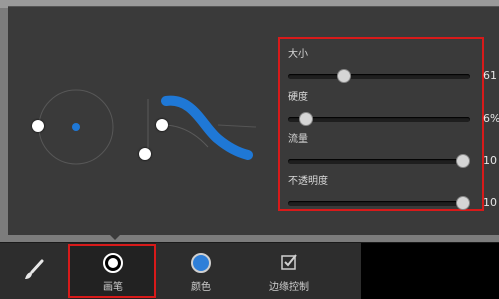 This screenshot has height=299, width=499. Describe the element at coordinates (162, 125) in the screenshot. I see `hardness-handle-top` at that location.